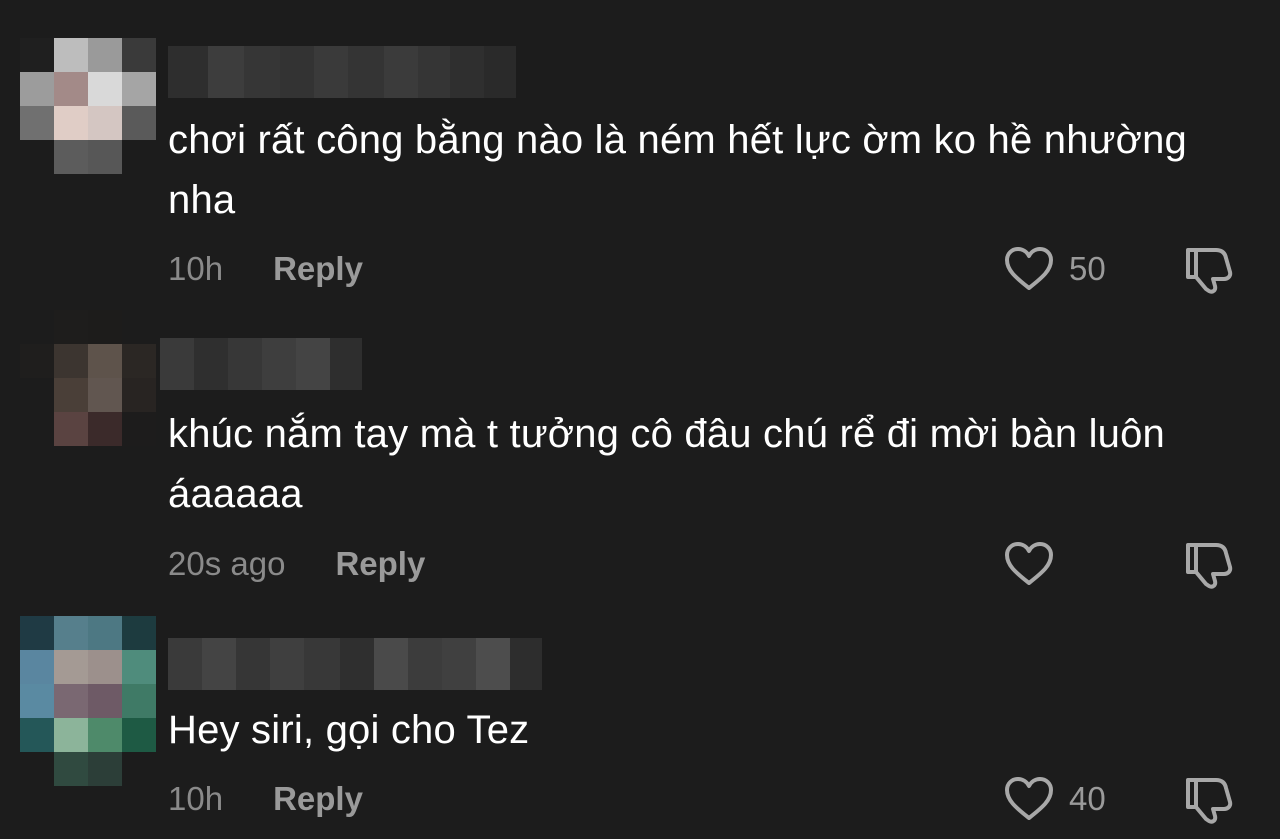 This screenshot has width=1280, height=839. Describe the element at coordinates (227, 563) in the screenshot. I see `comment-time: 20s ago` at that location.